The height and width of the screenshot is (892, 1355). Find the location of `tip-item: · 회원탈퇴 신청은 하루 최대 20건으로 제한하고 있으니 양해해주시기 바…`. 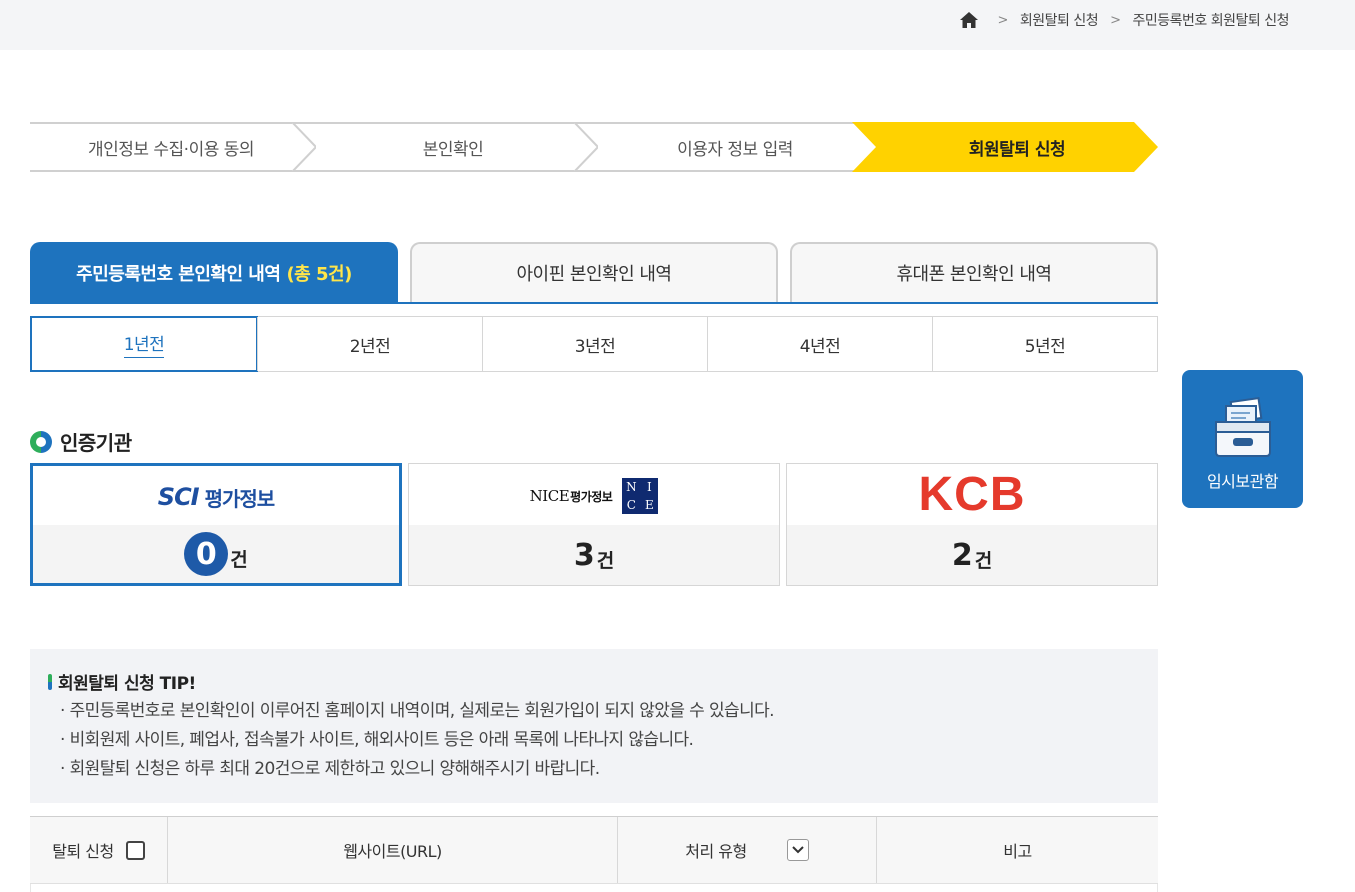

tip-item: · 회원탈퇴 신청은 하루 최대 20건으로 제한하고 있으니 양해해주시기 바… is located at coordinates (330, 769).